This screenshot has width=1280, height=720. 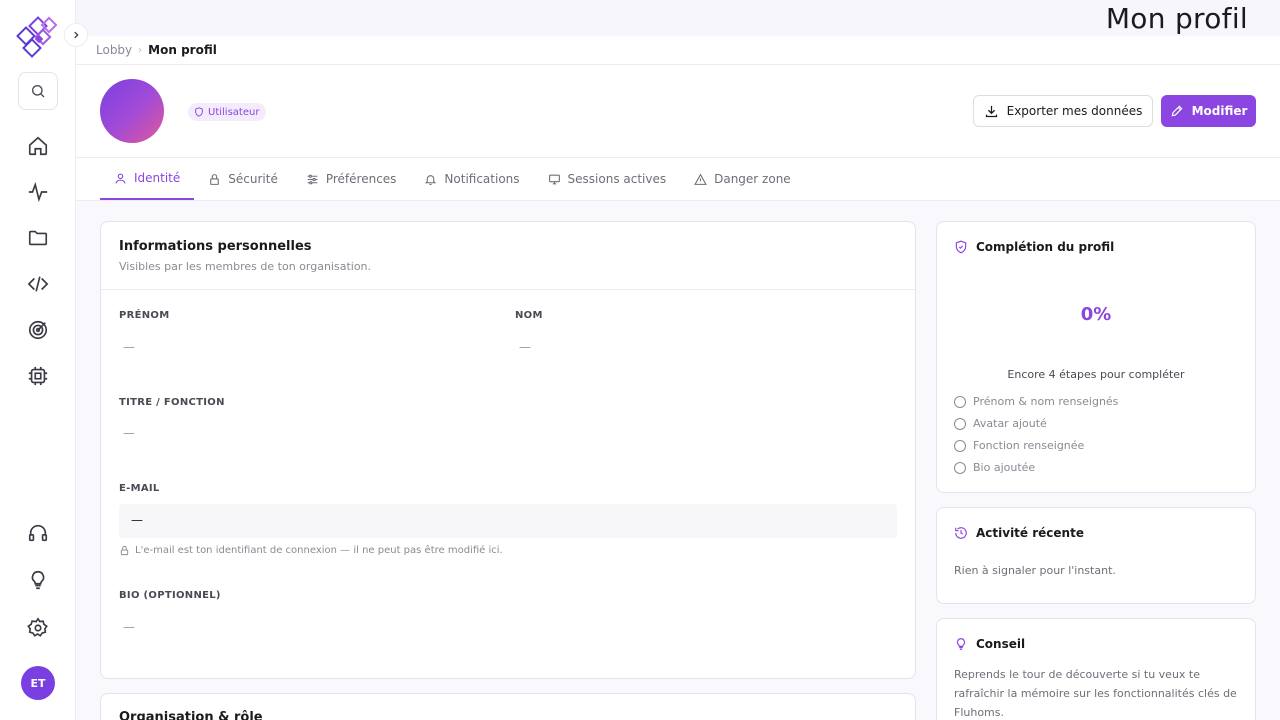 What do you see at coordinates (1030, 533) in the screenshot?
I see `activity-title: Activité récente` at bounding box center [1030, 533].